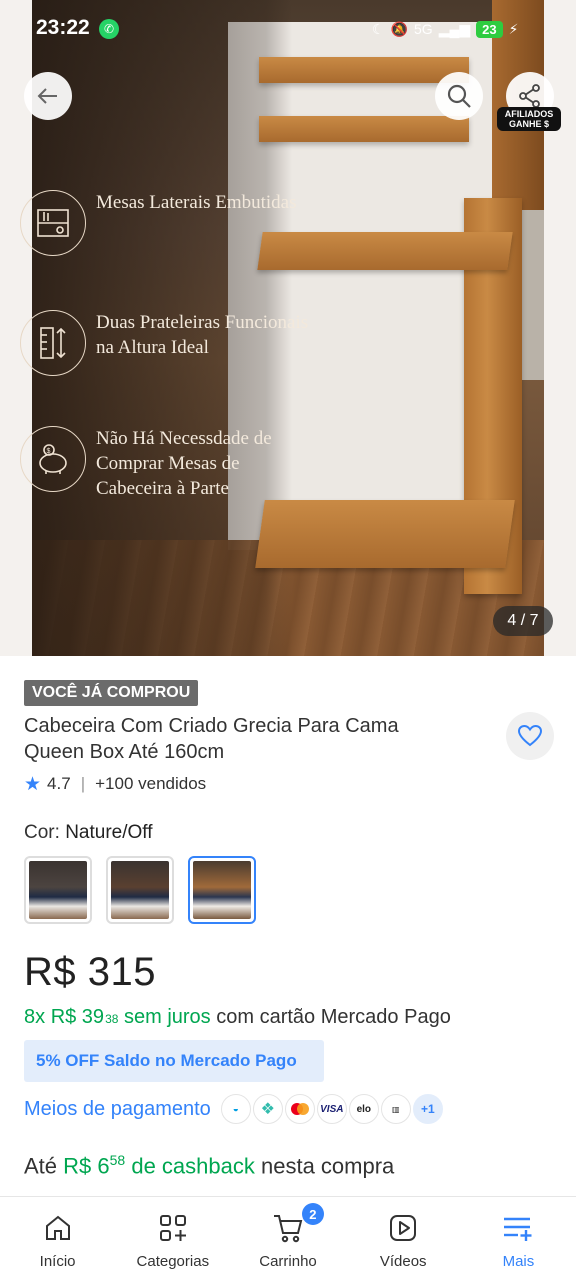 The image size is (576, 1280). I want to click on menu-plus-icon, so click(518, 1228).